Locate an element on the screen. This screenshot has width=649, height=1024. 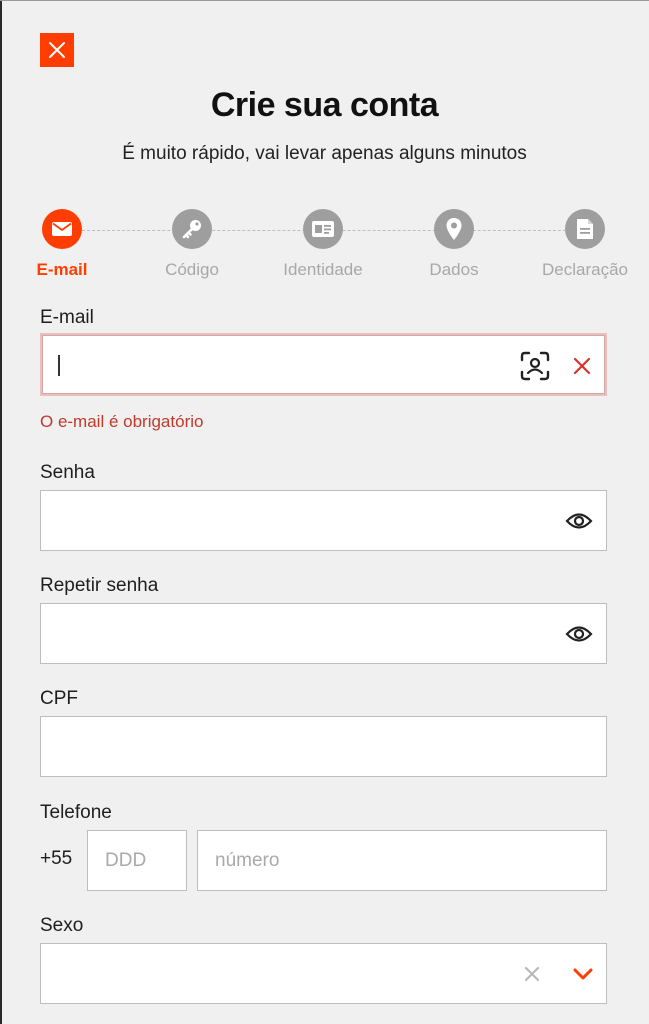
close-icon is located at coordinates (57, 50).